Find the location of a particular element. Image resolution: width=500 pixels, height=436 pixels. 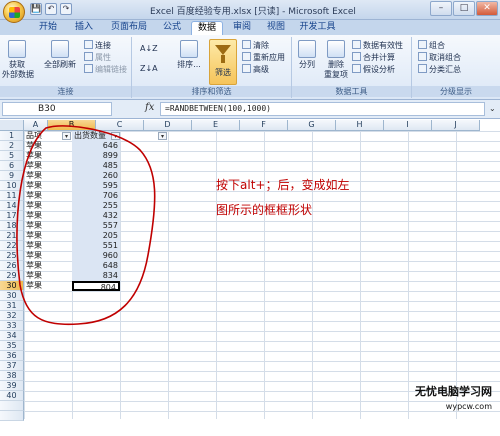

office-button is located at coordinates (14, 12).